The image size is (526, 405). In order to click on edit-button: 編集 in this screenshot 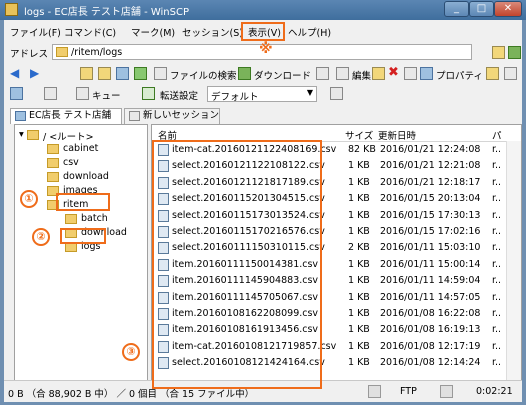, I will do `click(361, 75)`.